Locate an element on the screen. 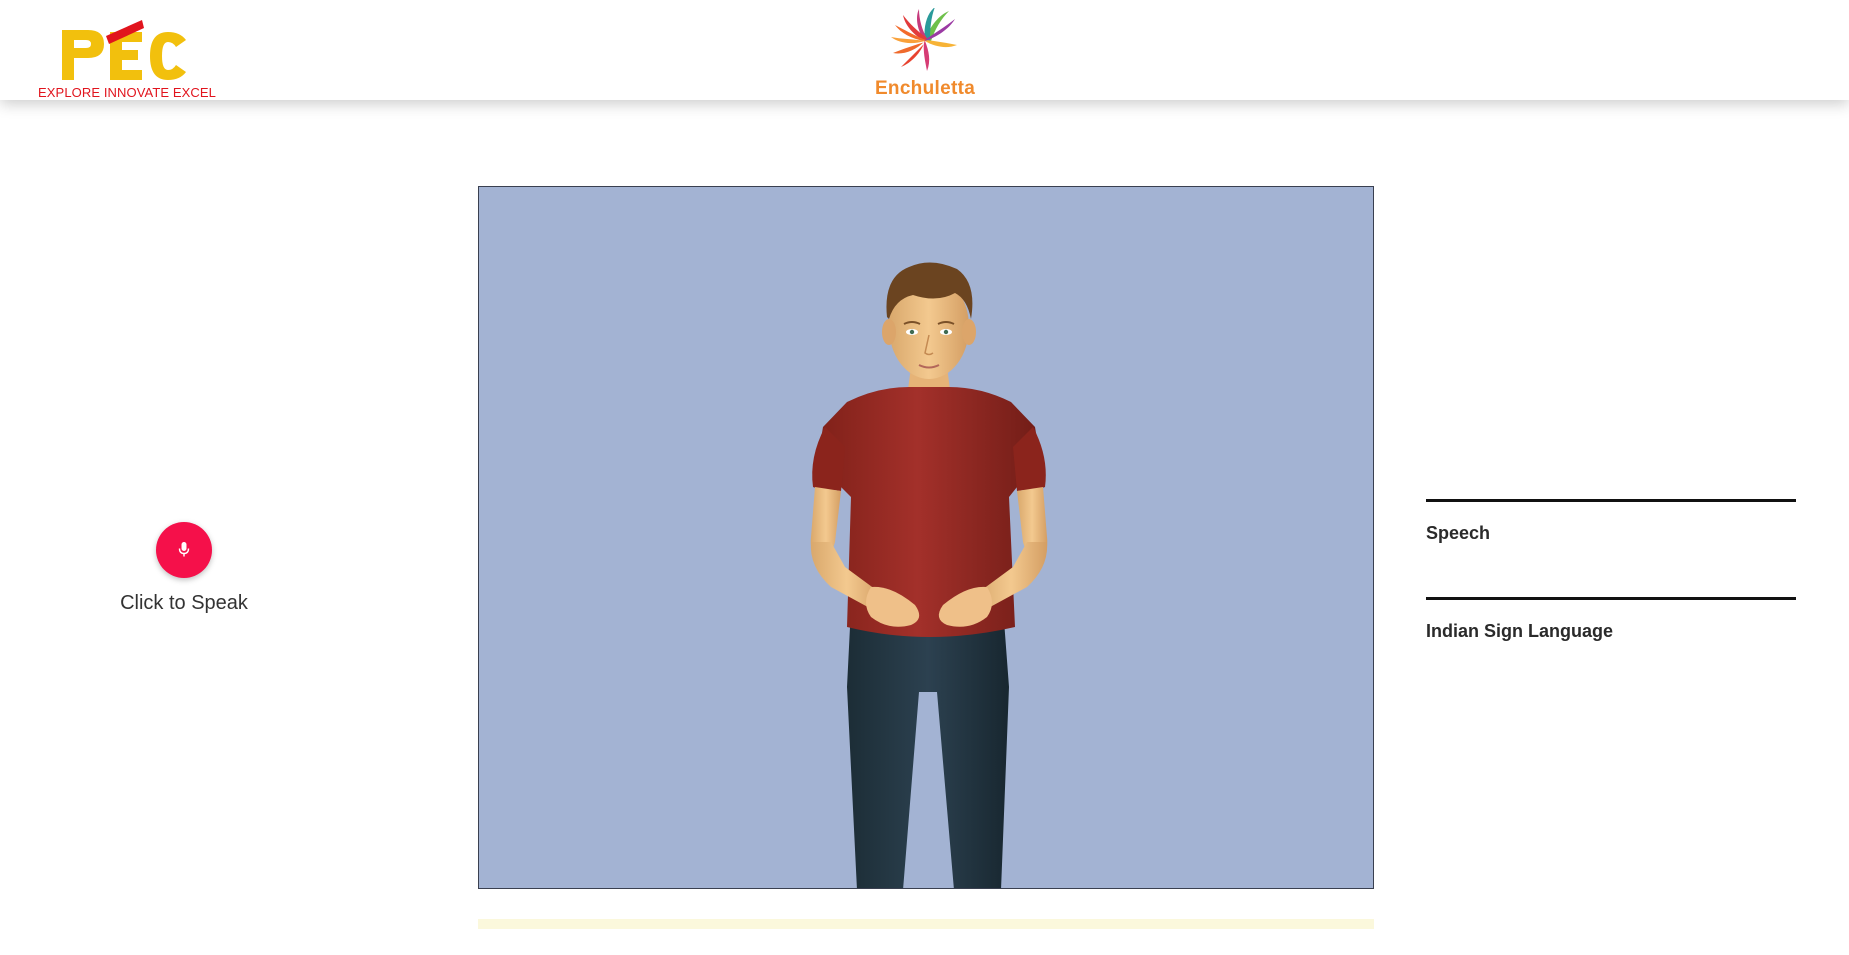 This screenshot has height=955, width=1849. brand-logo: Enchuletta is located at coordinates (925, 54).